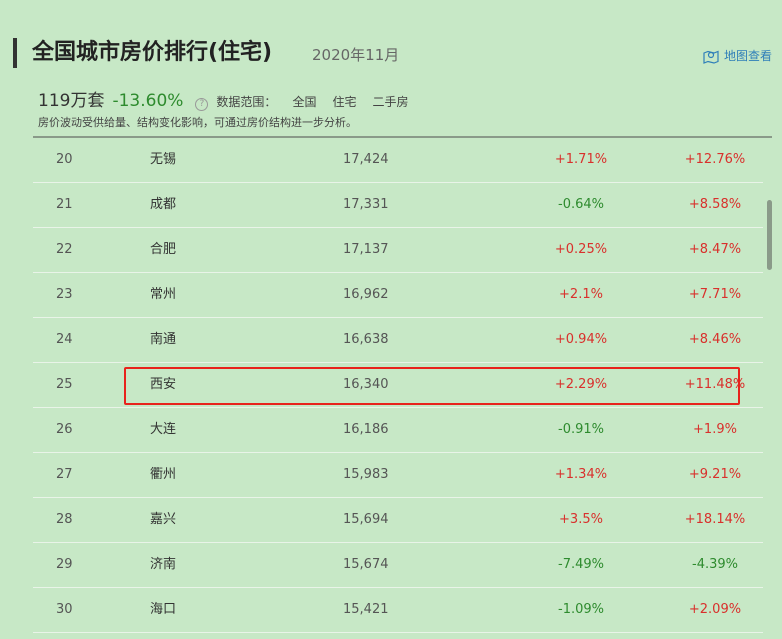 The width and height of the screenshot is (782, 639). What do you see at coordinates (163, 429) in the screenshot?
I see `city-cell: 大连` at bounding box center [163, 429].